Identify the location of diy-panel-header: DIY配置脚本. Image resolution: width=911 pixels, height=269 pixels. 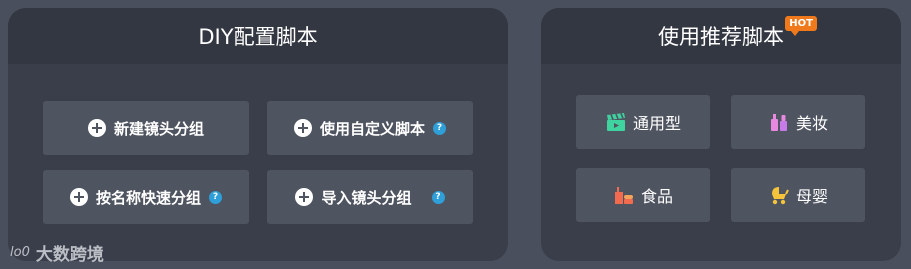
(258, 36).